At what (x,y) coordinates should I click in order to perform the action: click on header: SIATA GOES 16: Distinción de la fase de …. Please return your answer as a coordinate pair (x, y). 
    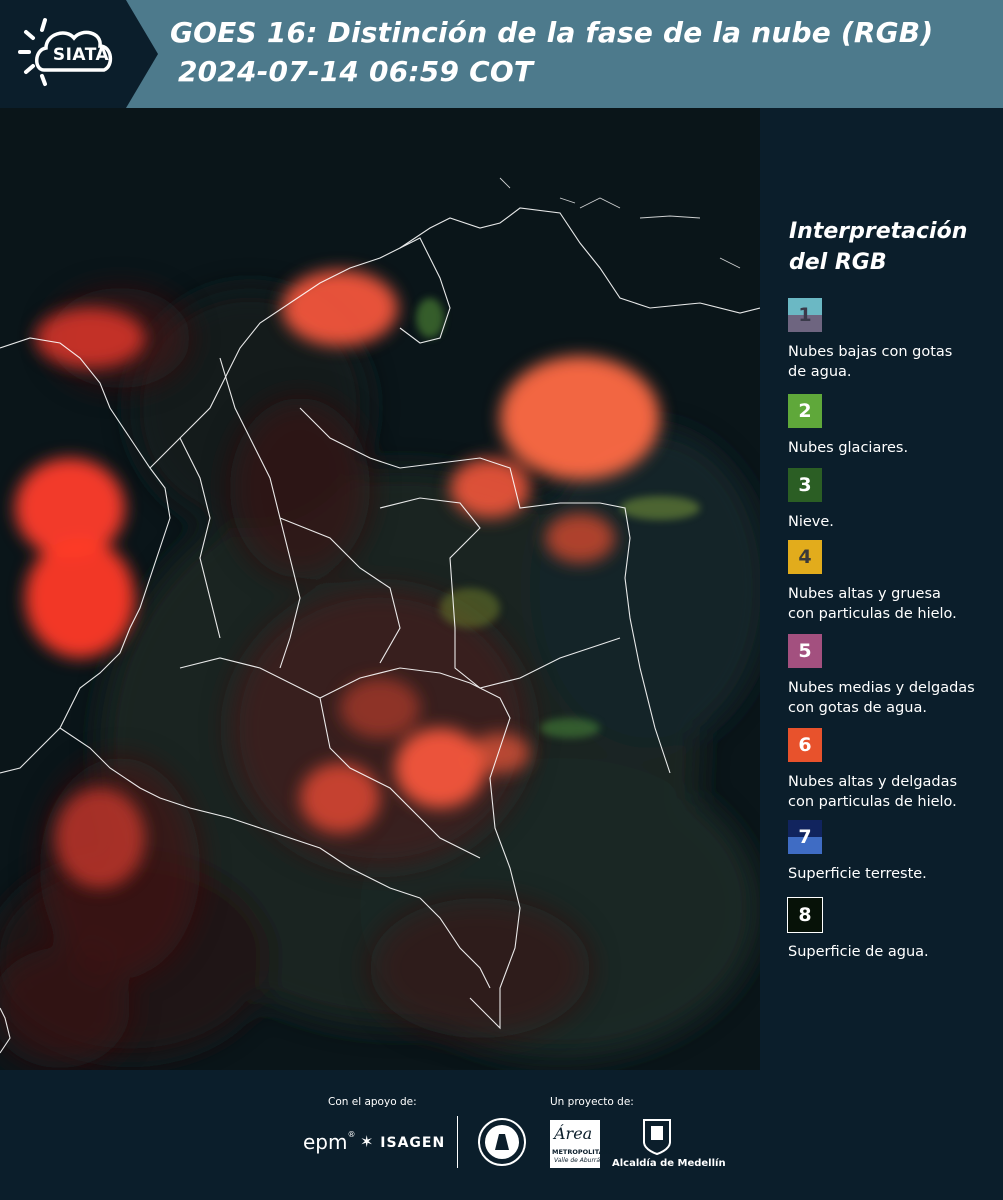
    Looking at the image, I should click on (501, 54).